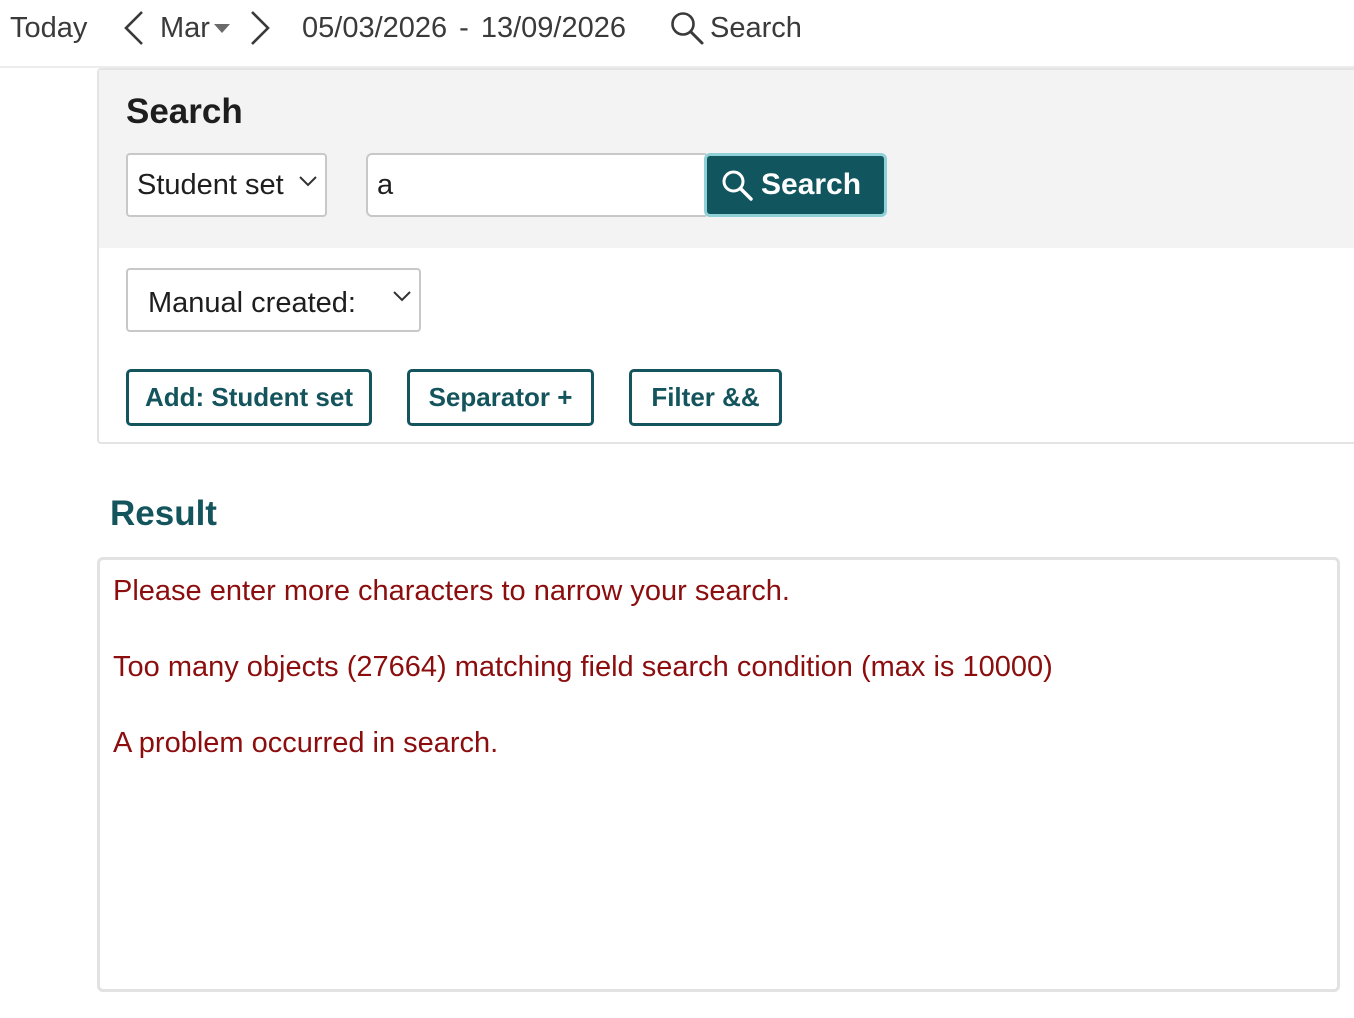 This screenshot has height=1018, width=1354. I want to click on chevron-left-icon, so click(133, 28).